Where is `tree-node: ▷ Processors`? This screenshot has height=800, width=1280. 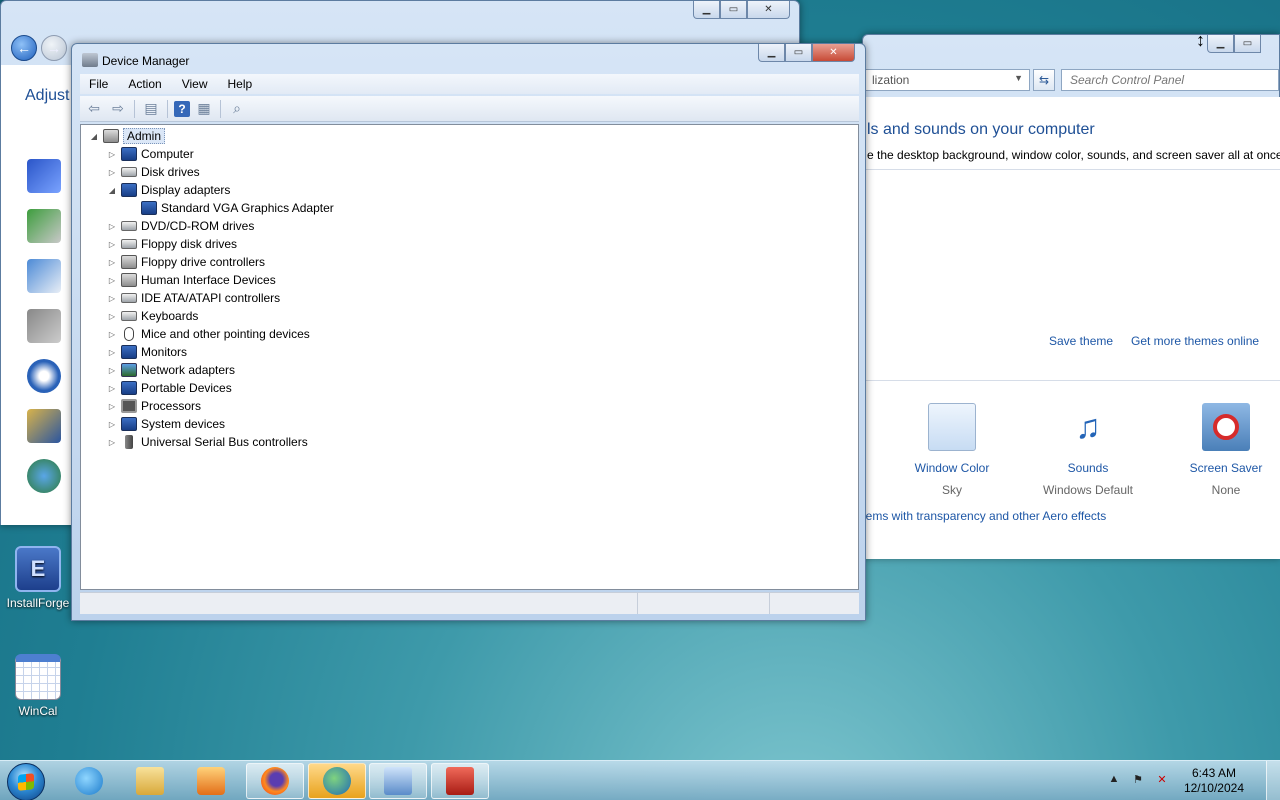
tree-node: ▷ Processors is located at coordinates (154, 406).